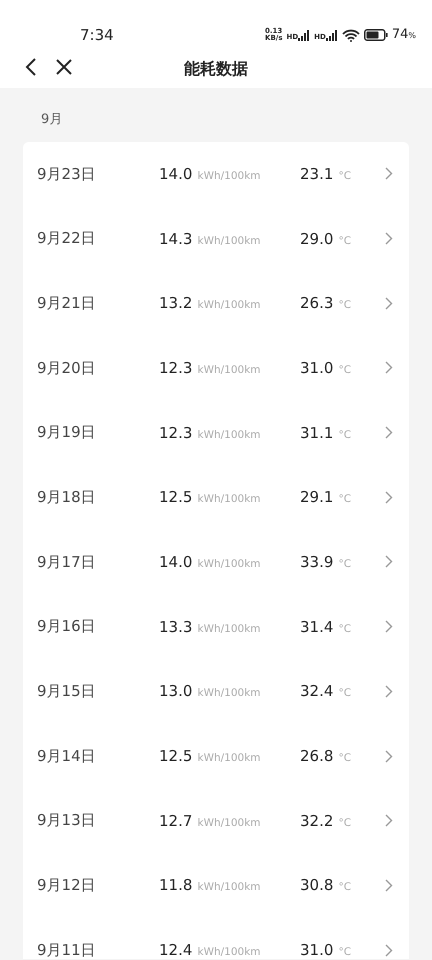 The width and height of the screenshot is (432, 960). What do you see at coordinates (317, 239) in the screenshot?
I see `temperature-value: 29.0` at bounding box center [317, 239].